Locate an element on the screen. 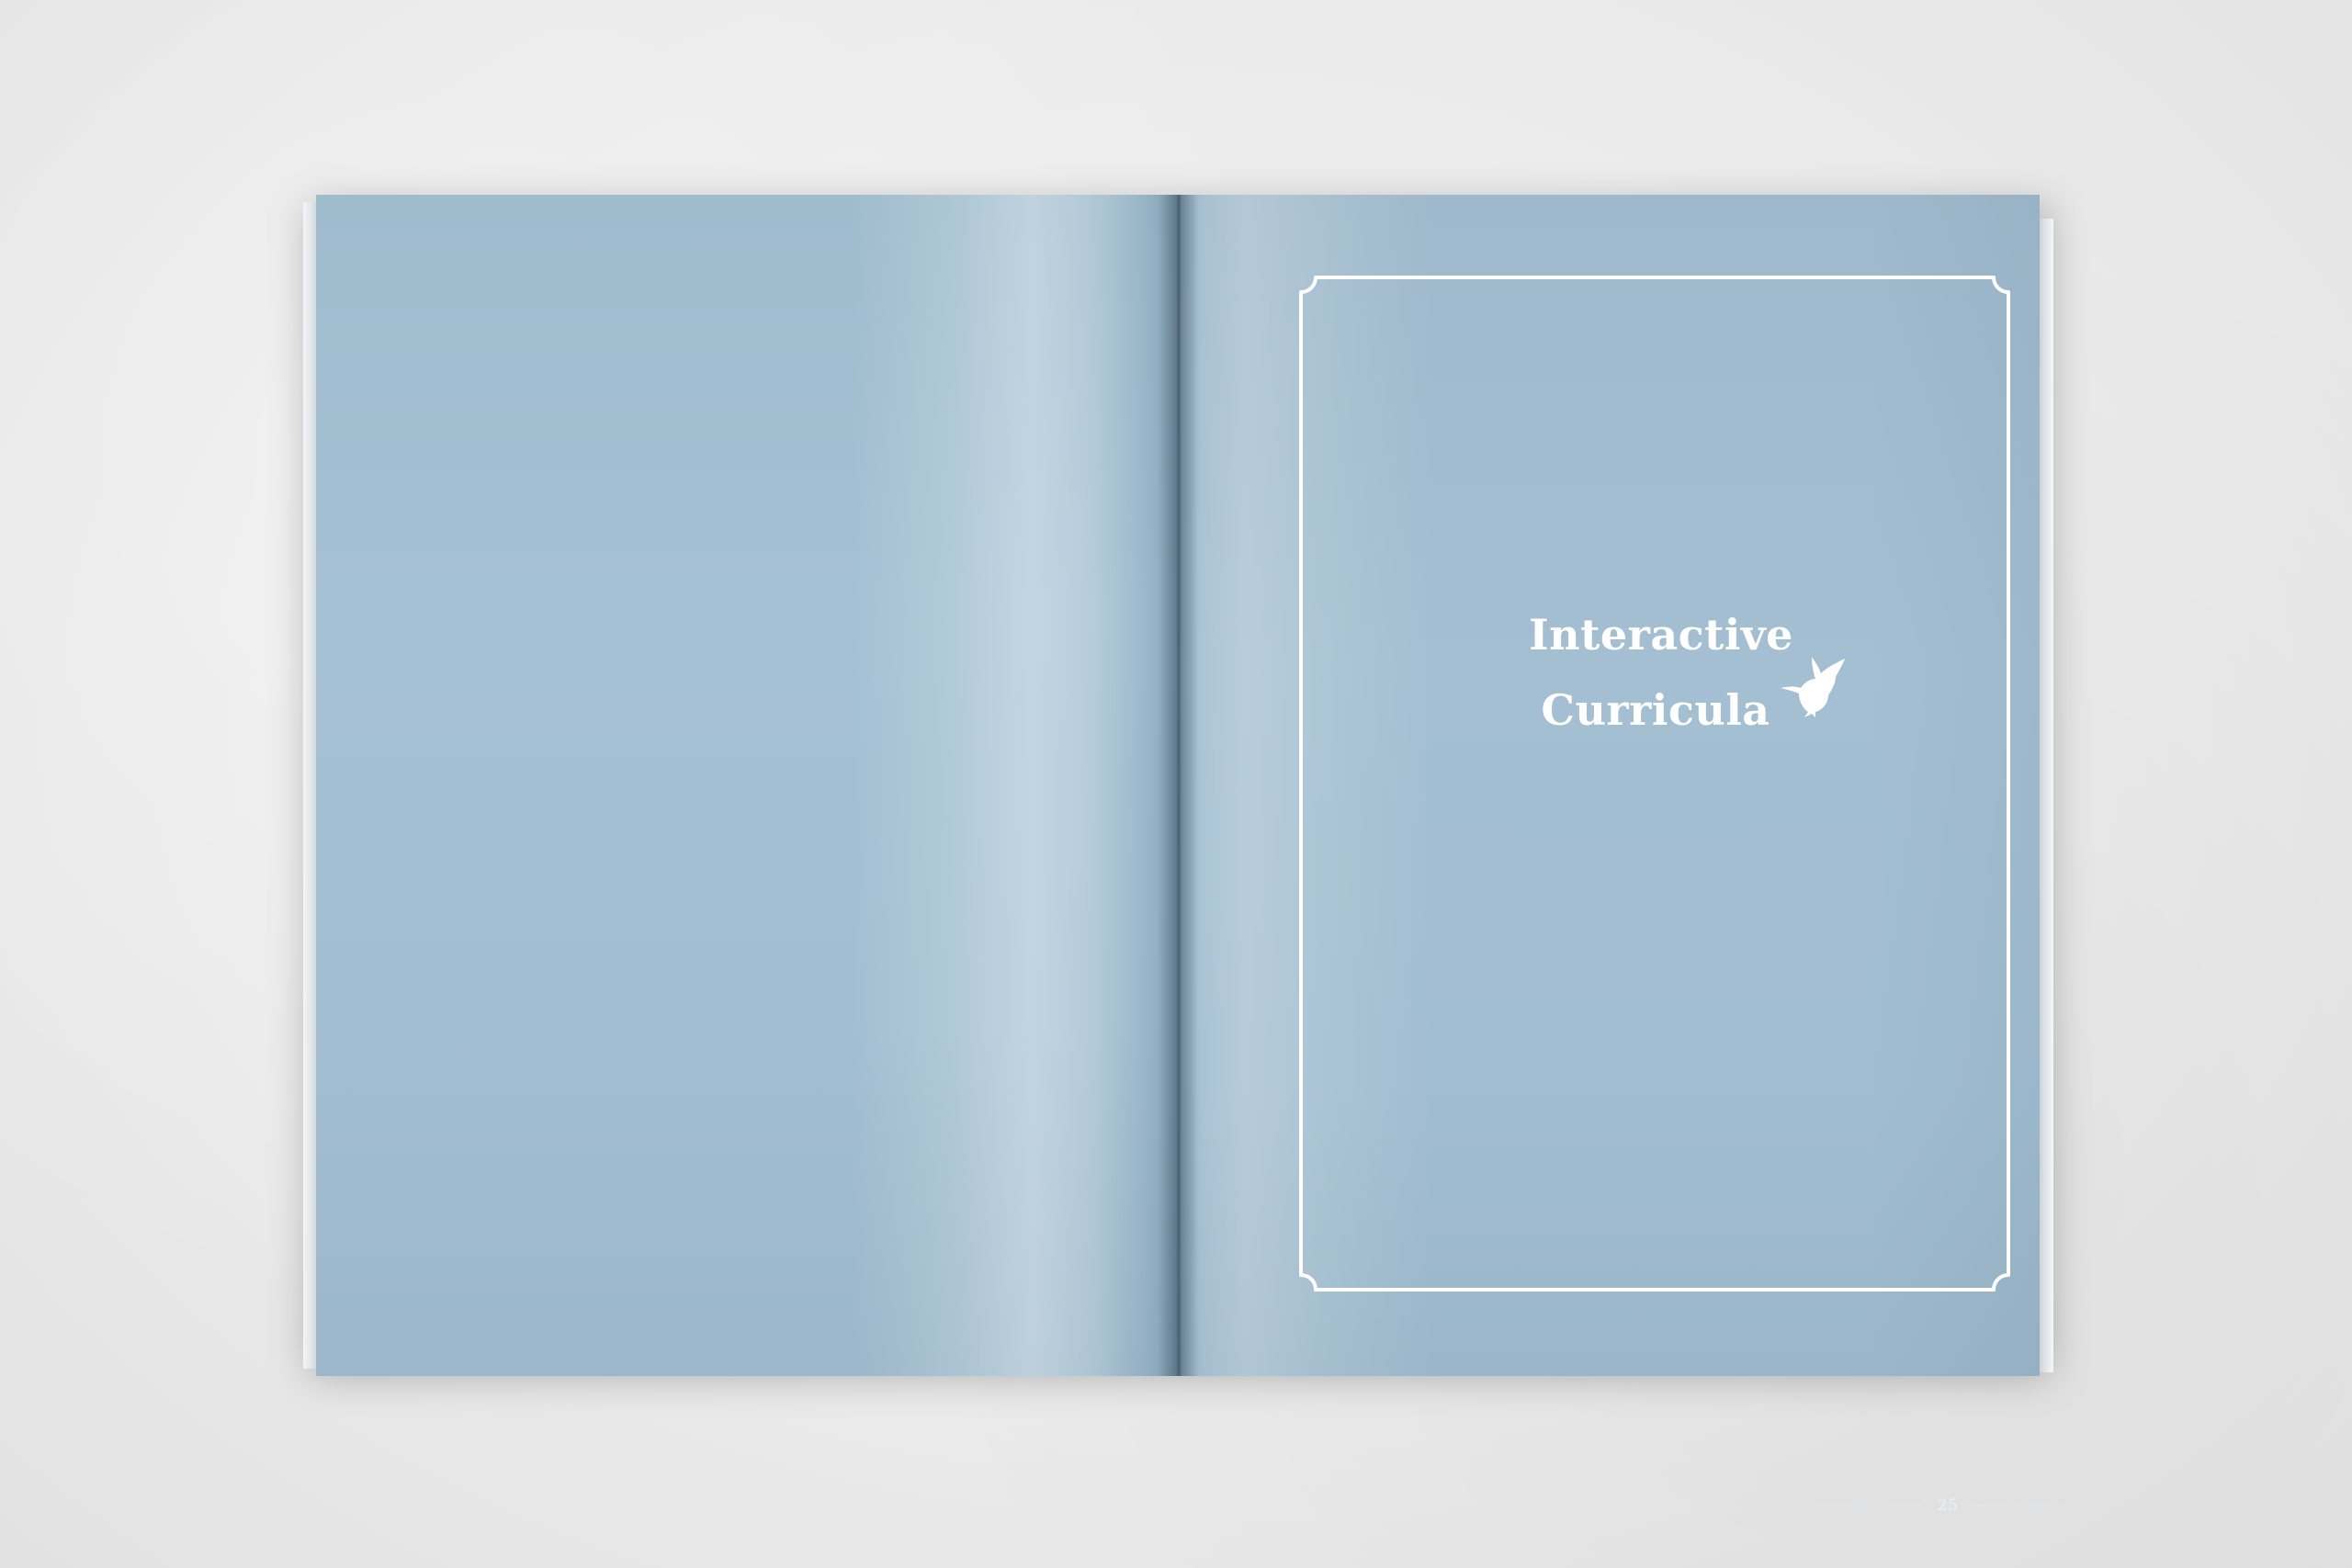 The image size is (2352, 1568). hummingbird-icon is located at coordinates (1815, 687).